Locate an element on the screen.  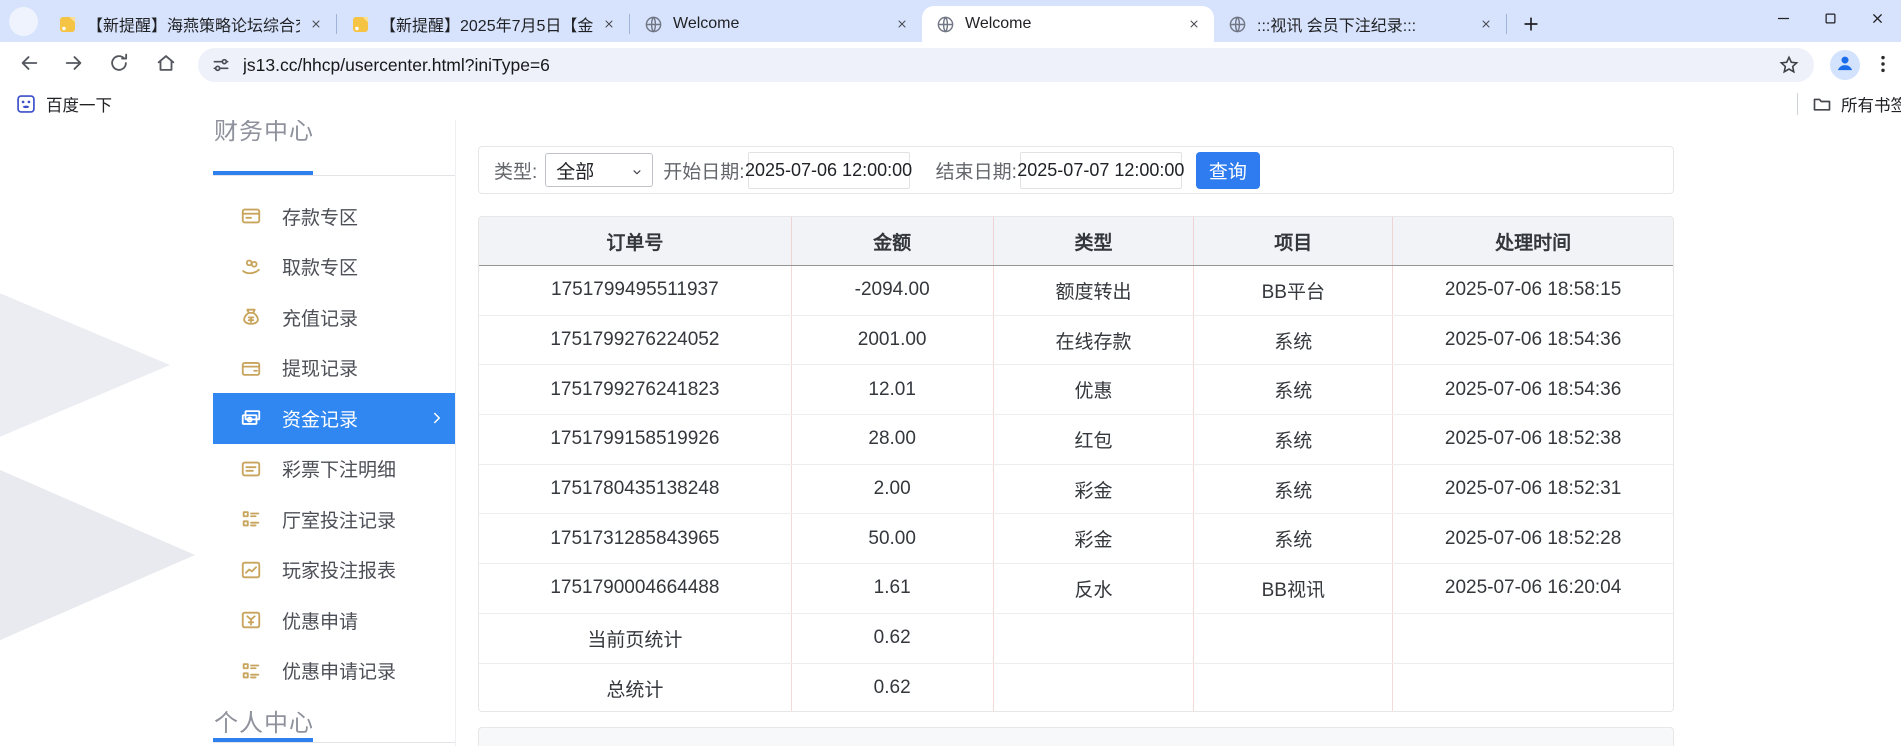
sidebar-item: 提现记录 is located at coordinates (334, 368).